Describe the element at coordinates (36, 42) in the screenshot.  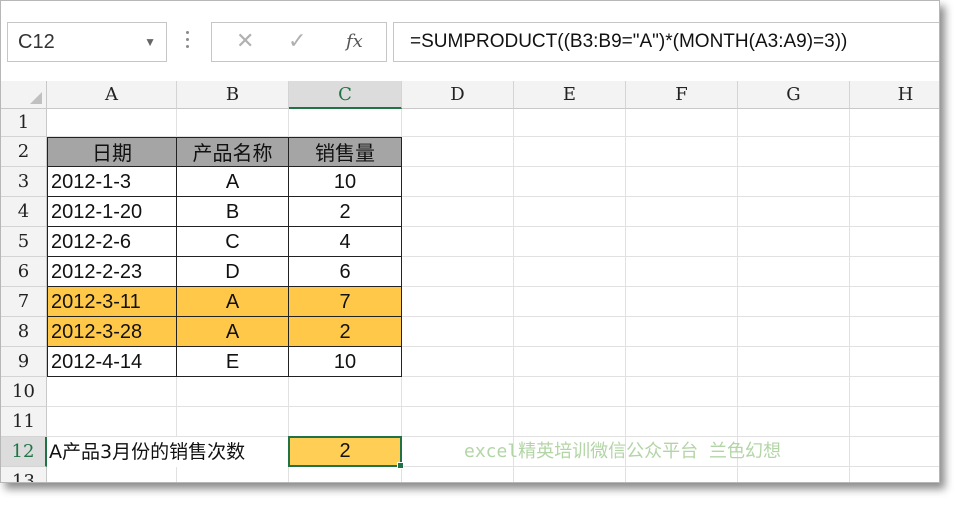
I see `name-box-value: C12` at that location.